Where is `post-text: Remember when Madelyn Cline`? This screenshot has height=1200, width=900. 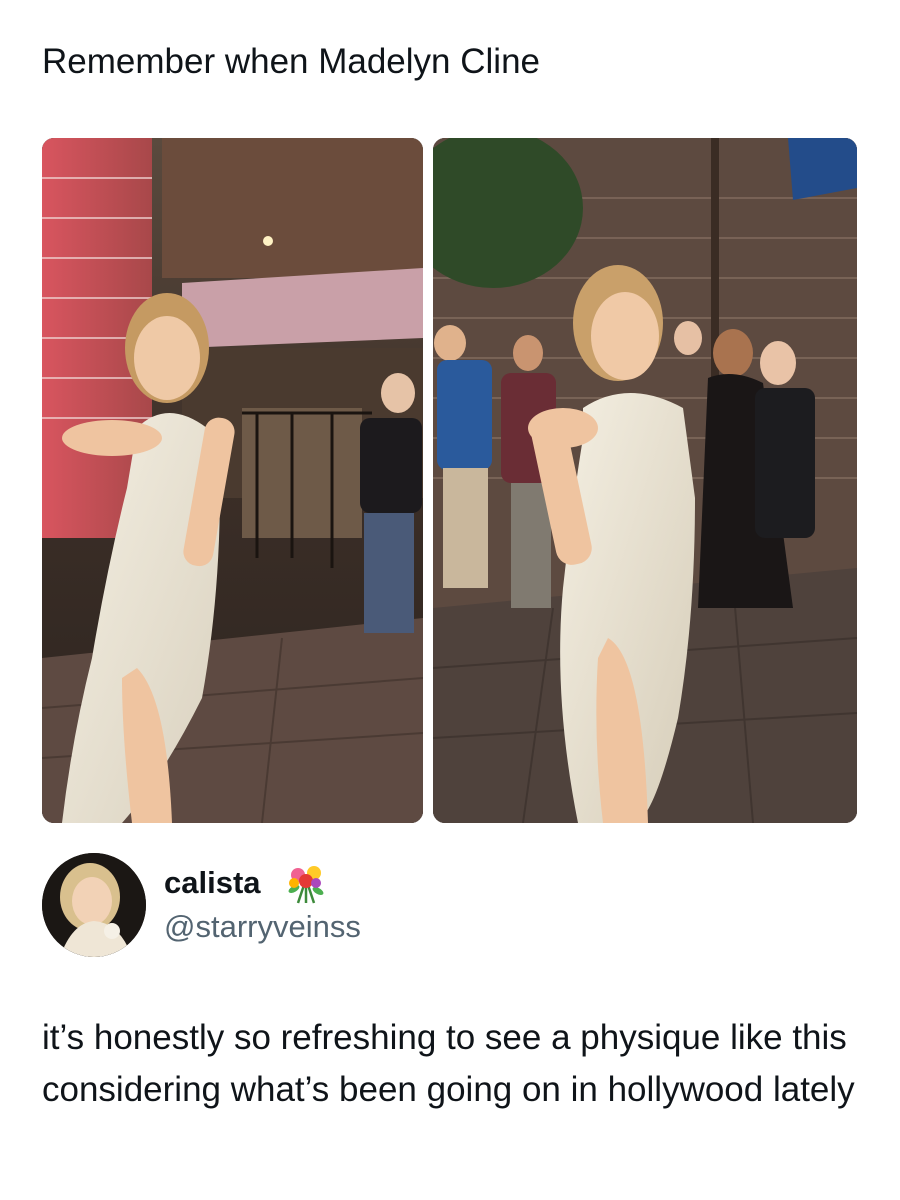
post-text: Remember when Madelyn Cline is located at coordinates (291, 61).